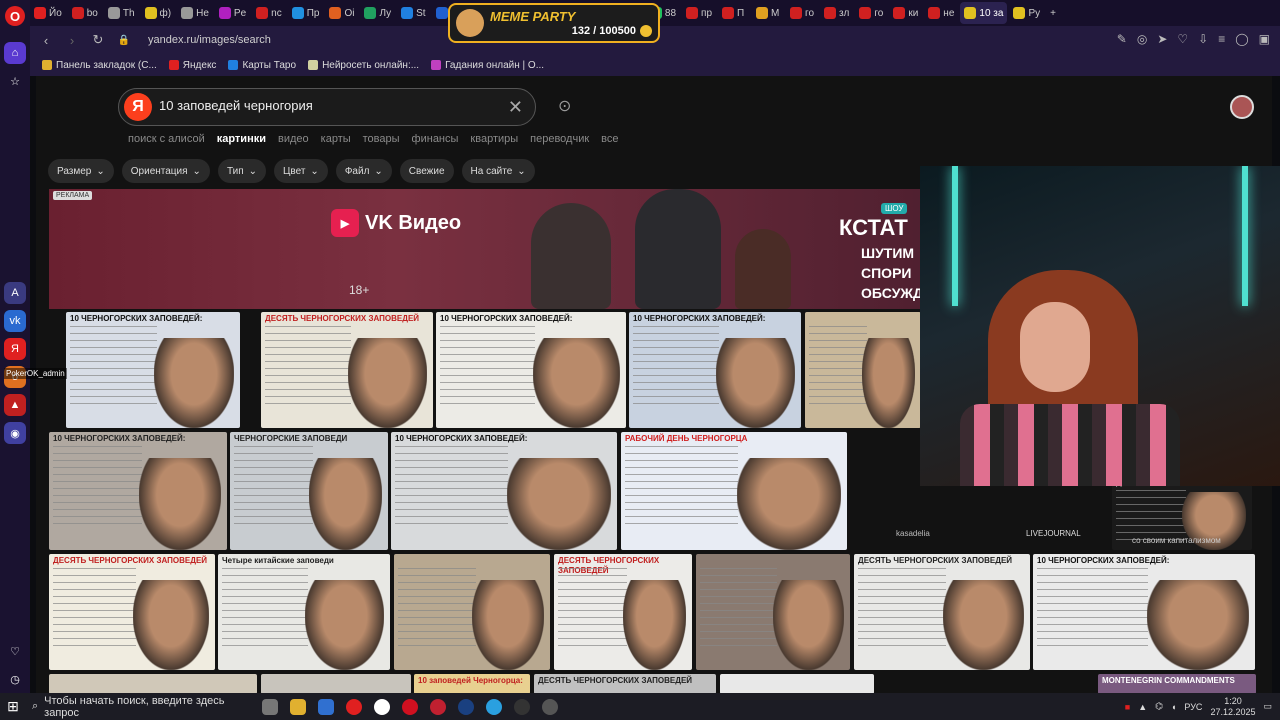 The height and width of the screenshot is (720, 1280). What do you see at coordinates (382, 706) in the screenshot?
I see `yandex-browser-icon` at bounding box center [382, 706].